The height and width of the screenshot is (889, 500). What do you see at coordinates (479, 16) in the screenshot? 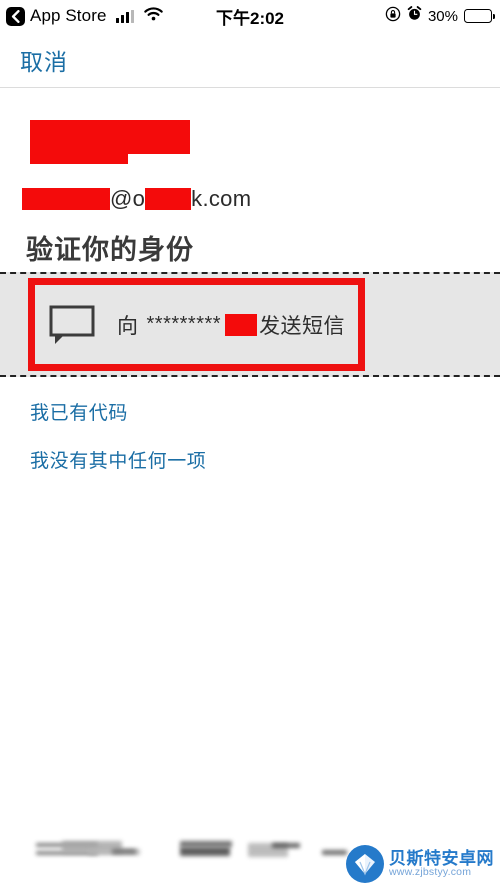
I see `battery-icon` at bounding box center [479, 16].